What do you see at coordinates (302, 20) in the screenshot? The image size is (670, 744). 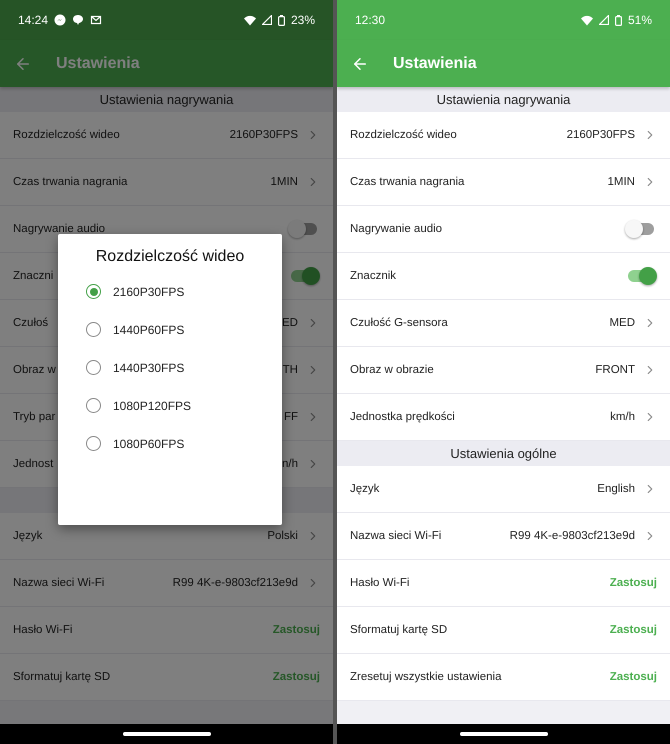 I see `battery-percent: 23%` at bounding box center [302, 20].